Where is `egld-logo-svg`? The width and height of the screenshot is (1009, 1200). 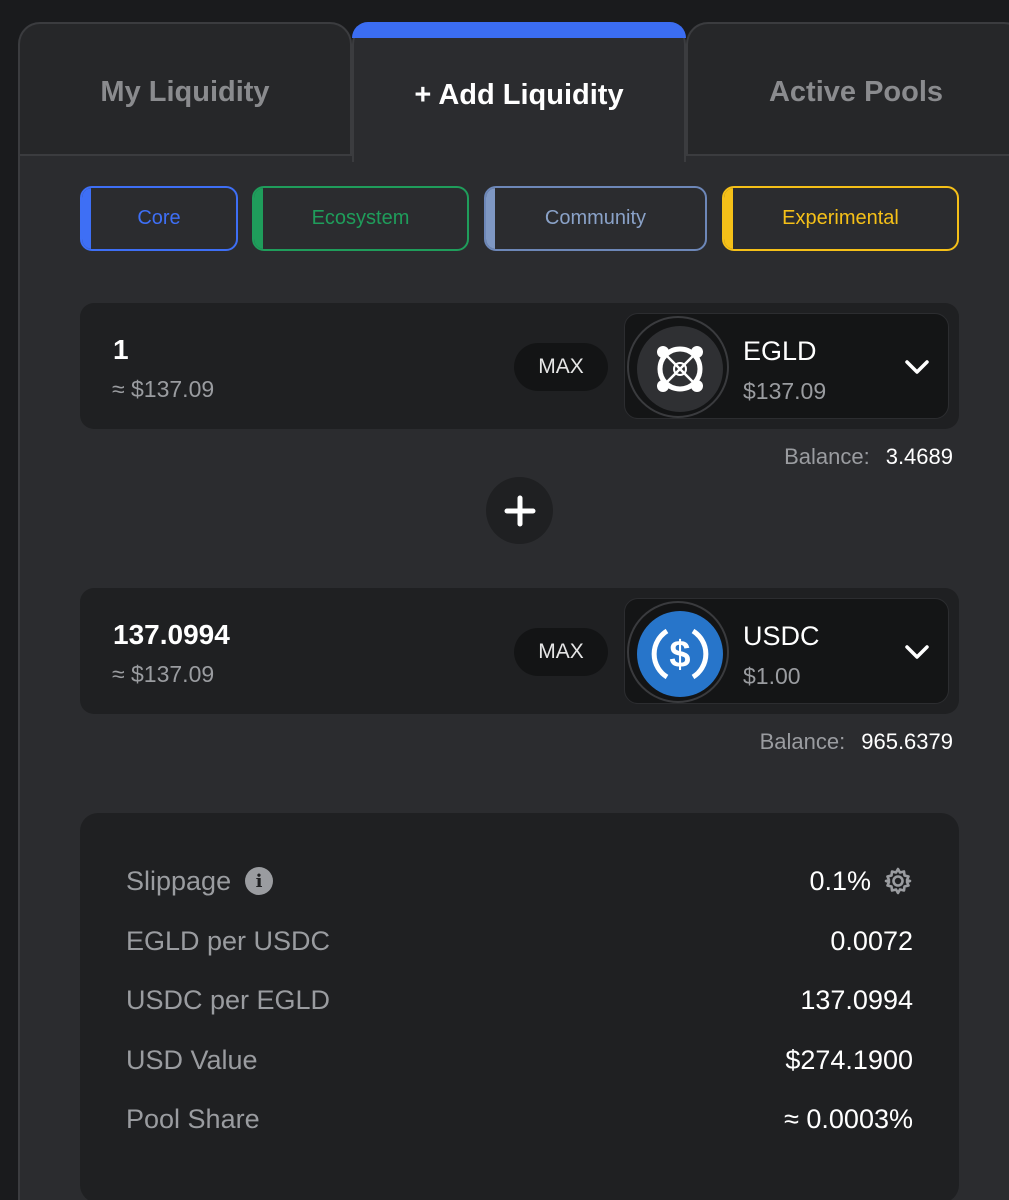
egld-logo-svg is located at coordinates (680, 369).